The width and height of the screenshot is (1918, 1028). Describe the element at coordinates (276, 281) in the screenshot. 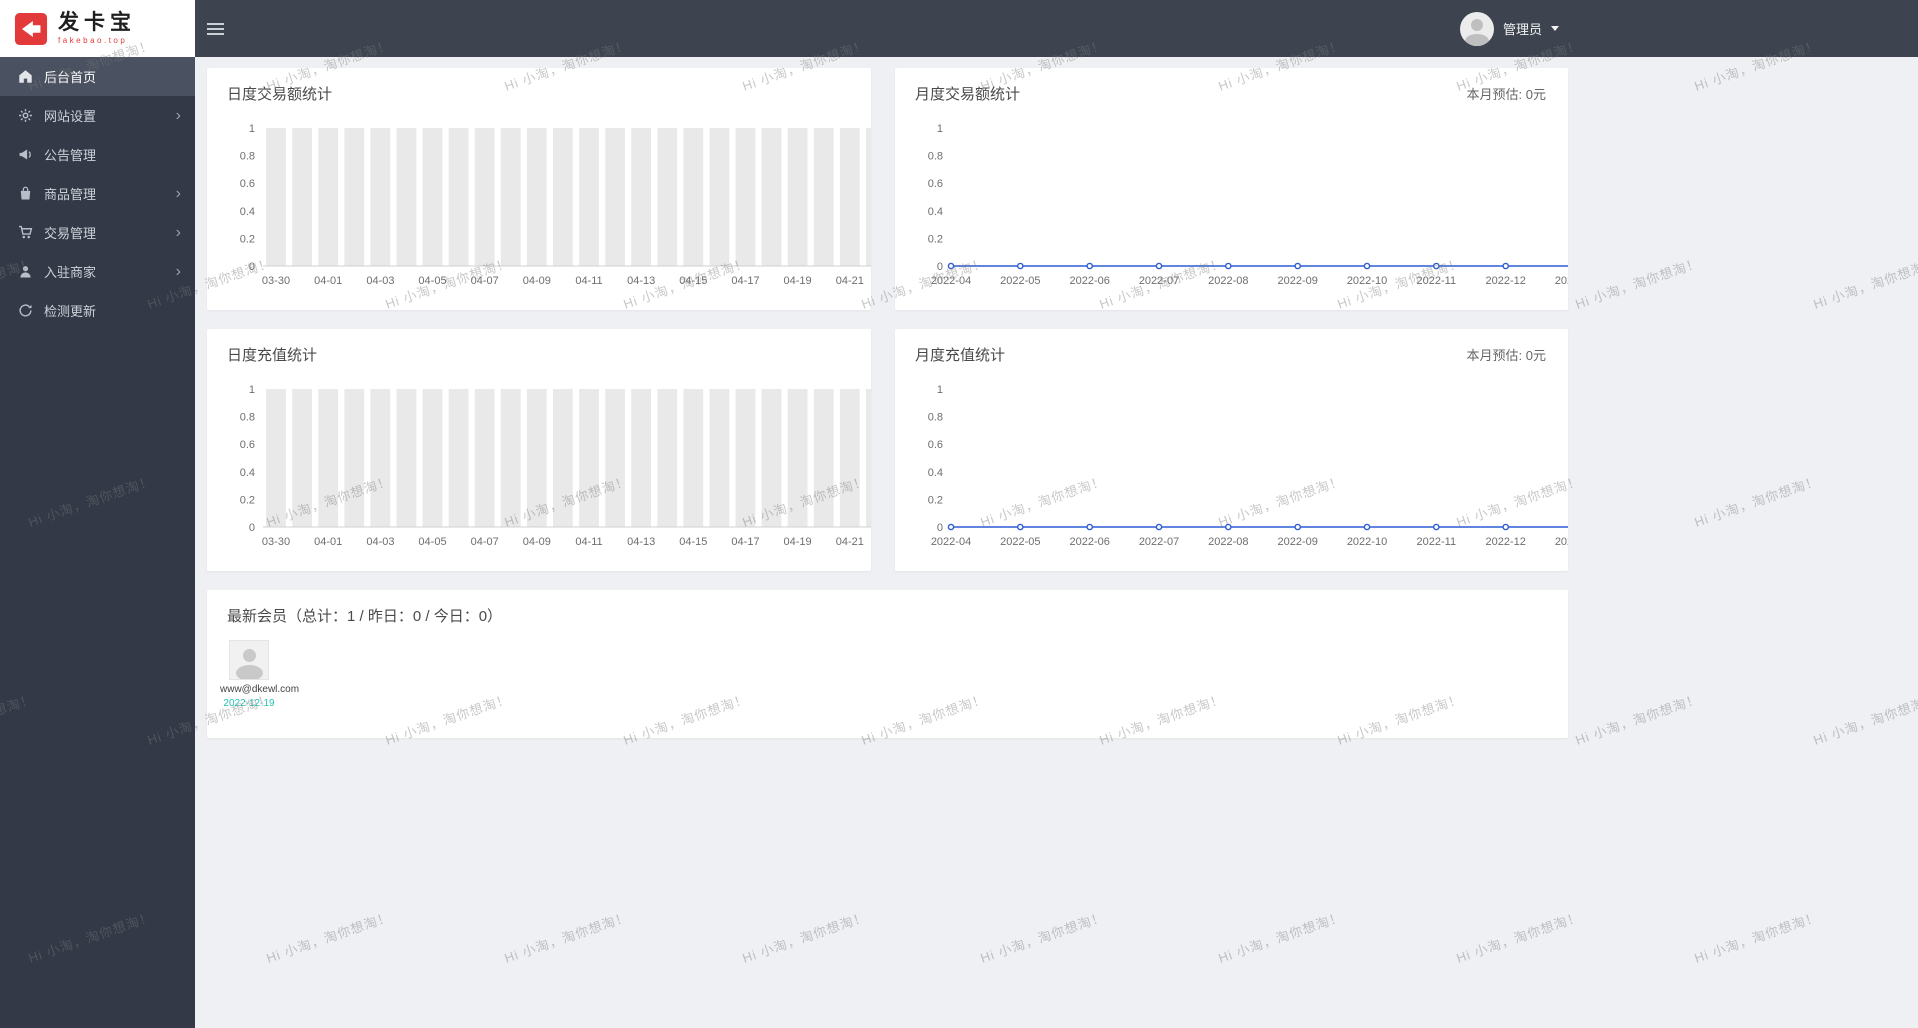

I see `svg-text: 03-30` at that location.